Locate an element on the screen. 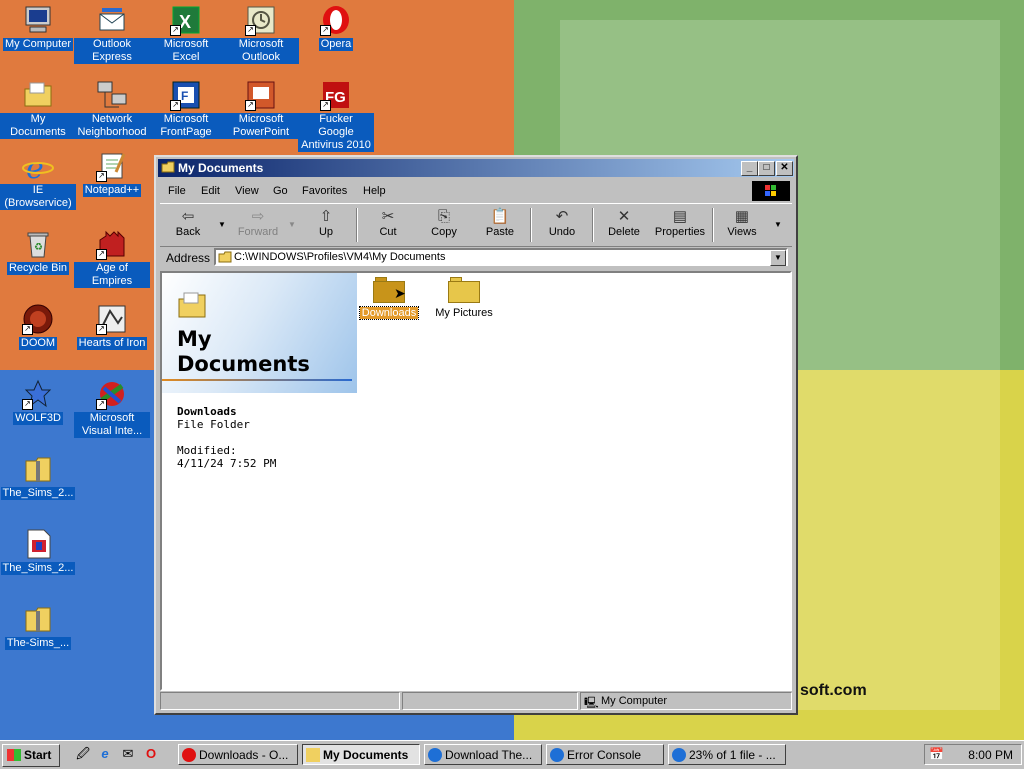 This screenshot has height=769, width=1024. excel-icon: X ↗ is located at coordinates (186, 20).